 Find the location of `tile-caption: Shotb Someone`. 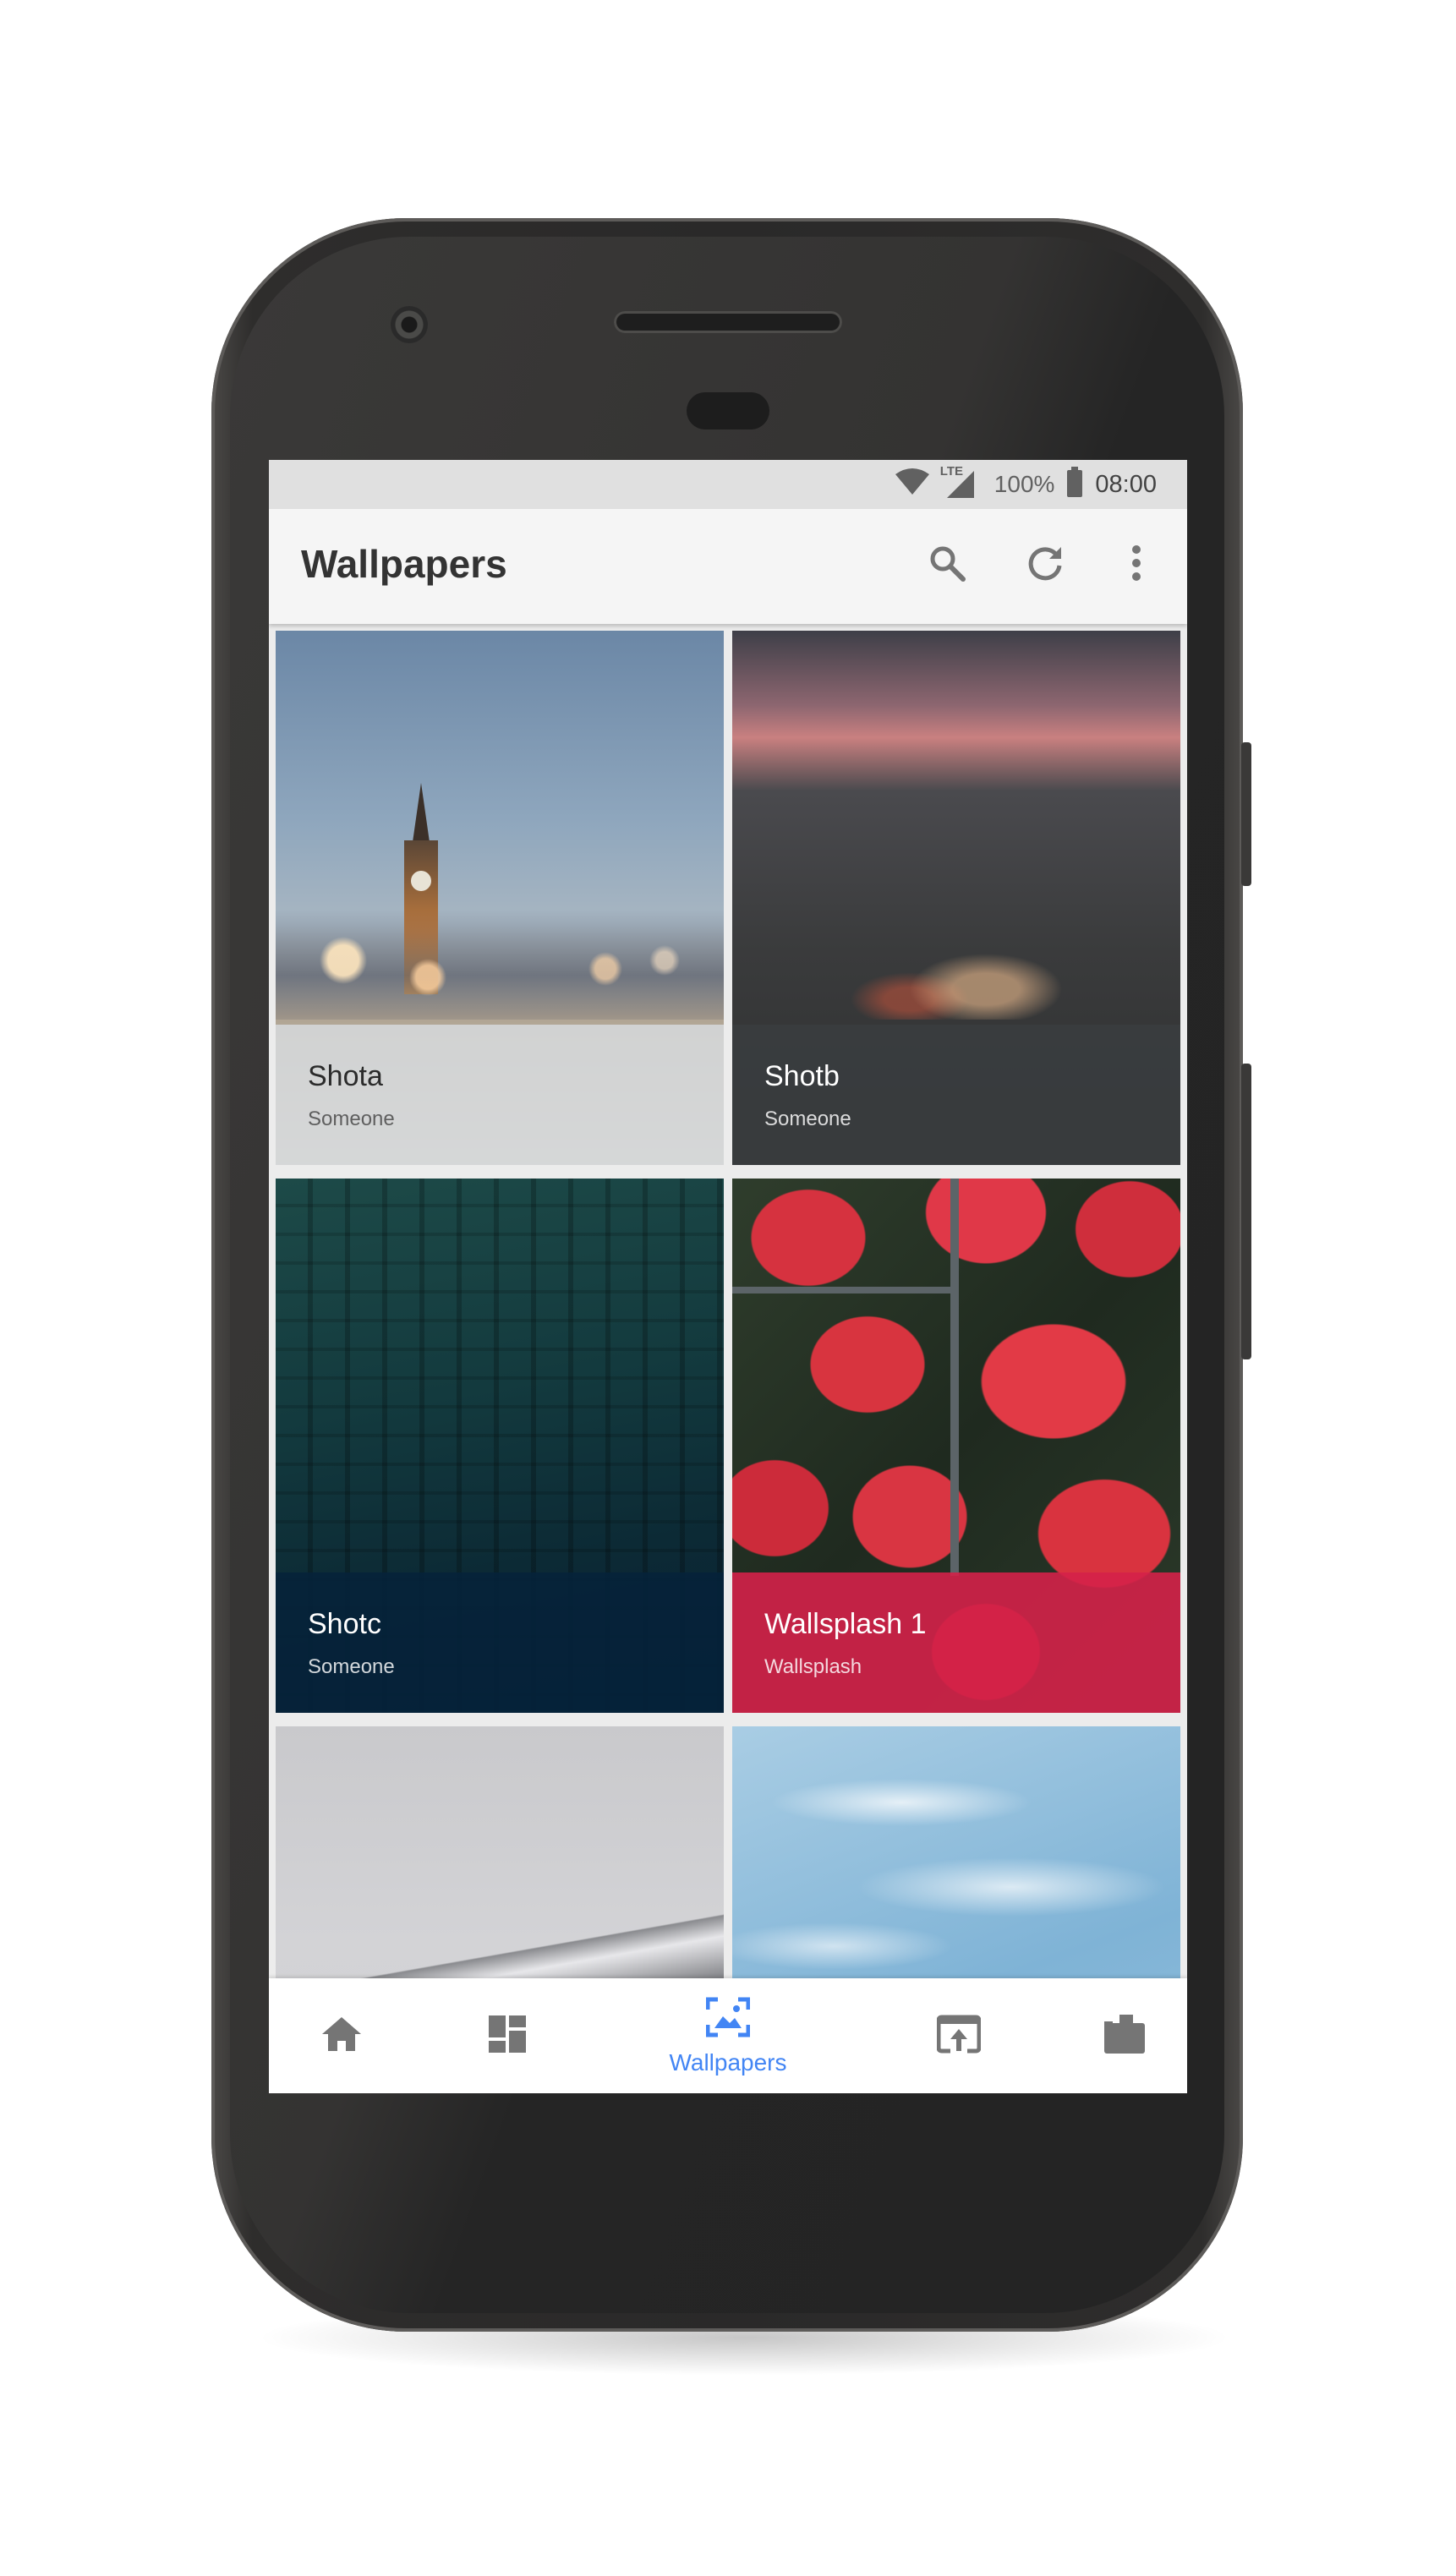

tile-caption: Shotb Someone is located at coordinates (956, 1095).